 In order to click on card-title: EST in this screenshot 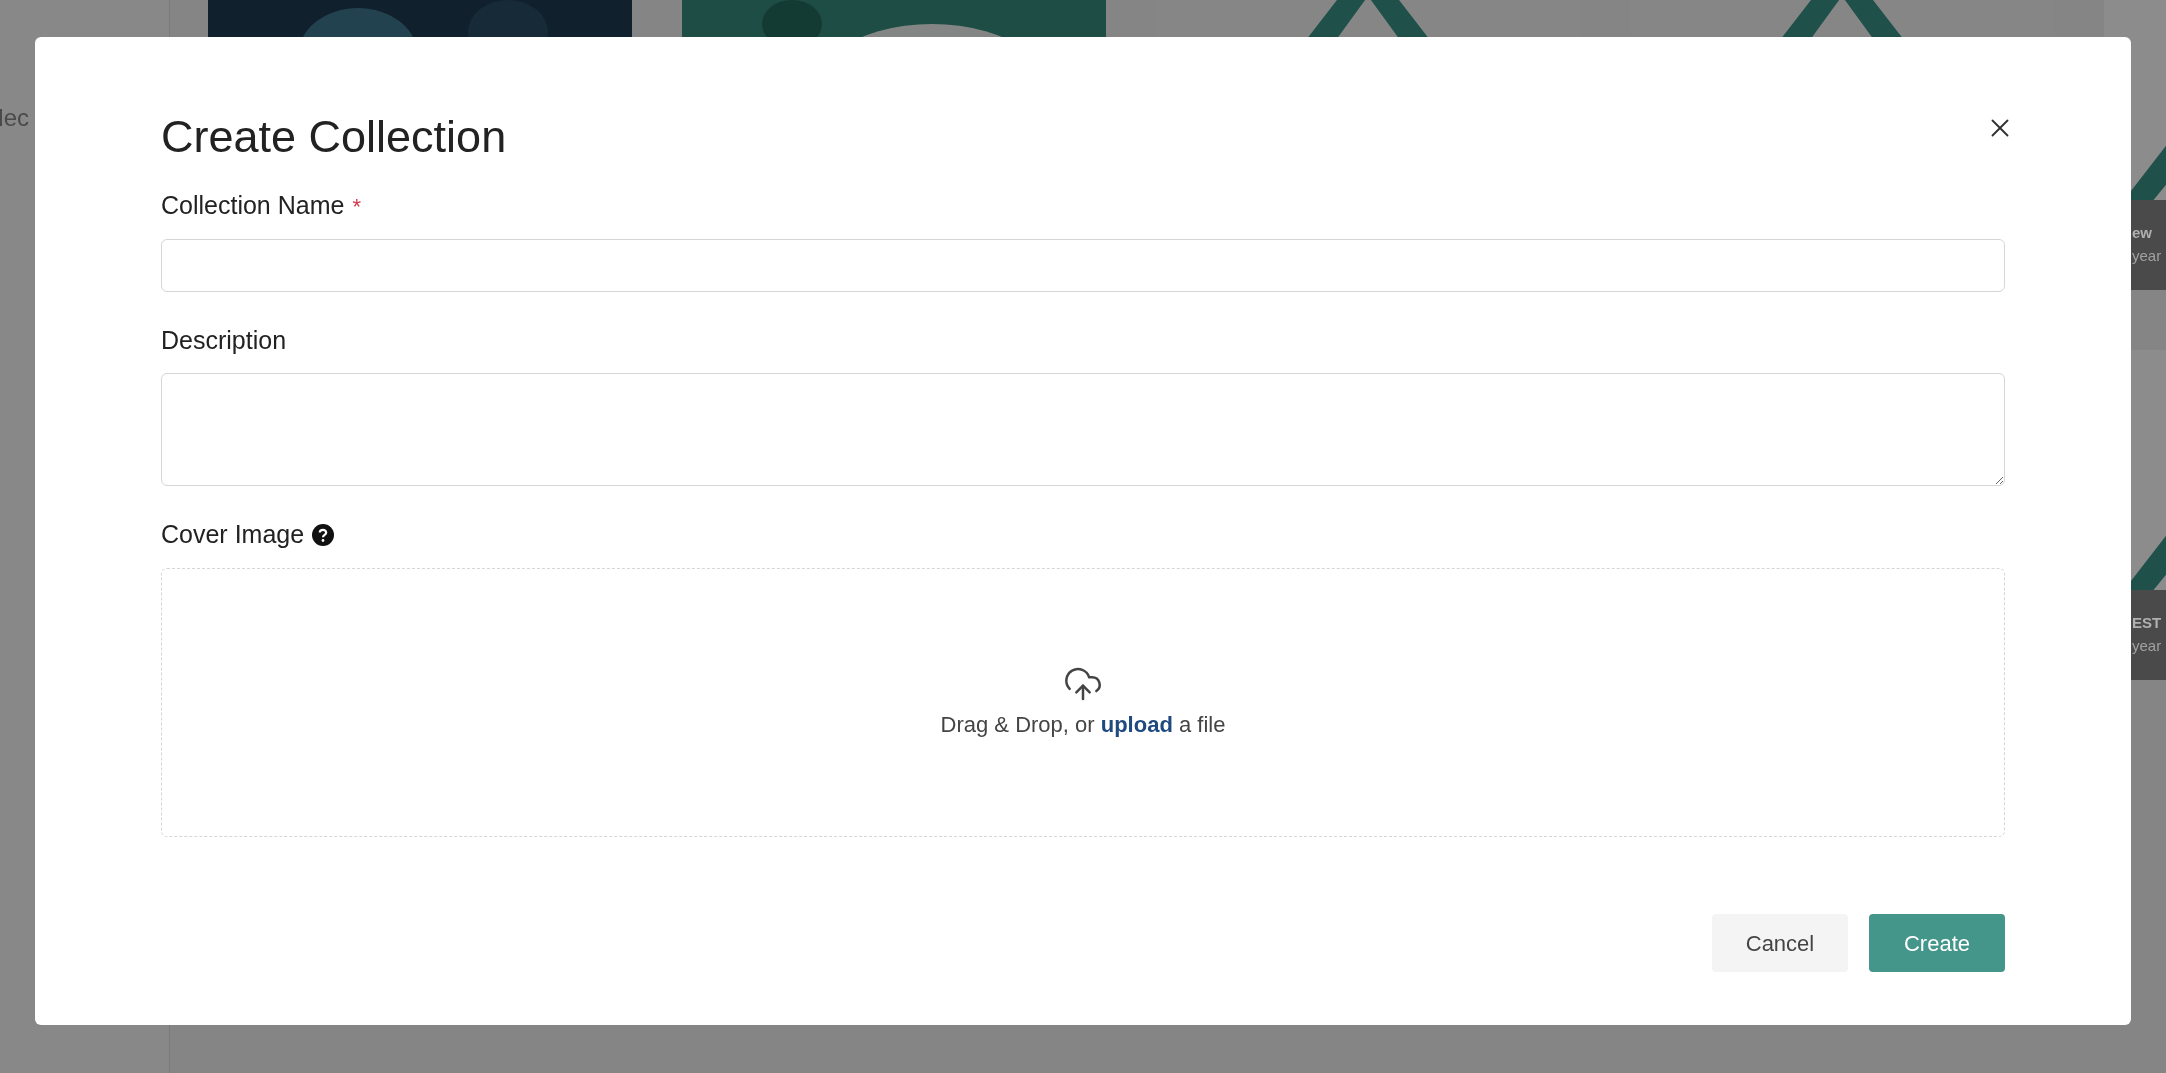, I will do `click(2147, 623)`.